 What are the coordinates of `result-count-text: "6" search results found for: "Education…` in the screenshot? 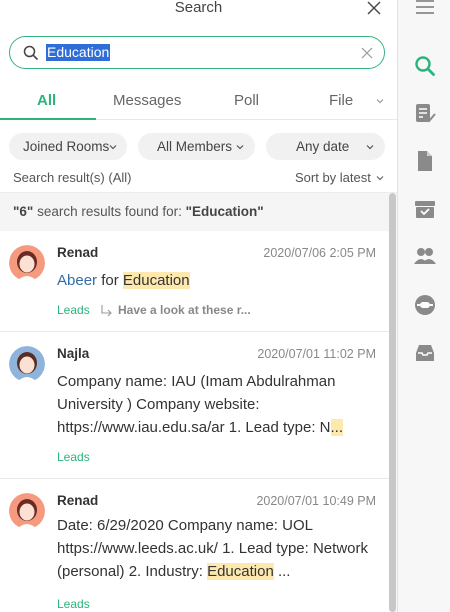 It's located at (138, 211).